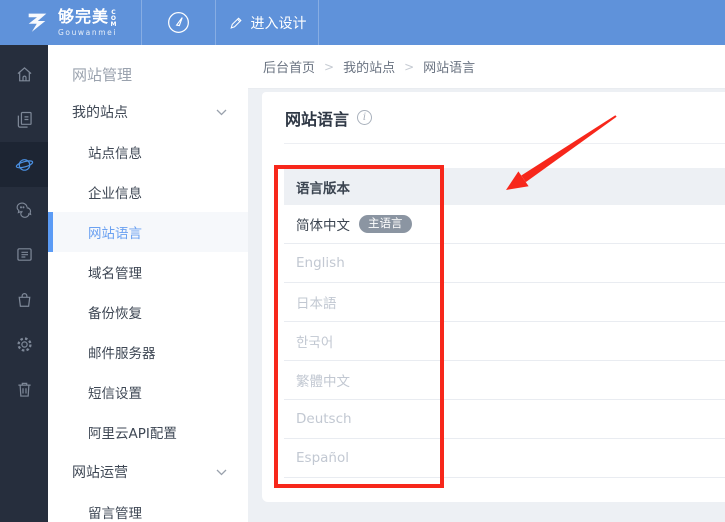 This screenshot has height=522, width=725. What do you see at coordinates (504, 263) in the screenshot?
I see `table-row-english: English` at bounding box center [504, 263].